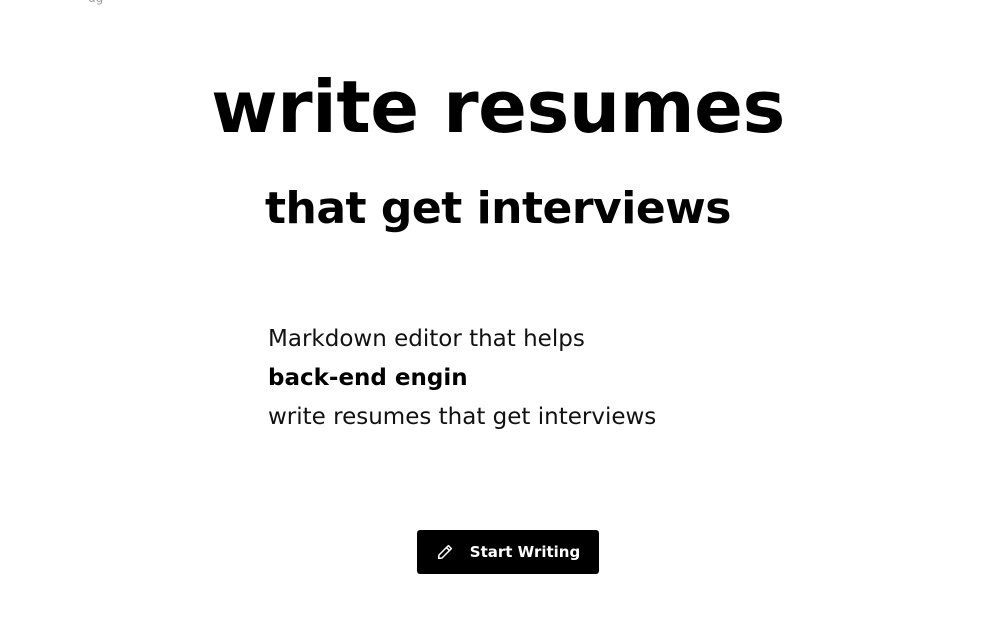 This screenshot has width=996, height=631. What do you see at coordinates (525, 552) in the screenshot?
I see `start-writing-label: Start Writing` at bounding box center [525, 552].